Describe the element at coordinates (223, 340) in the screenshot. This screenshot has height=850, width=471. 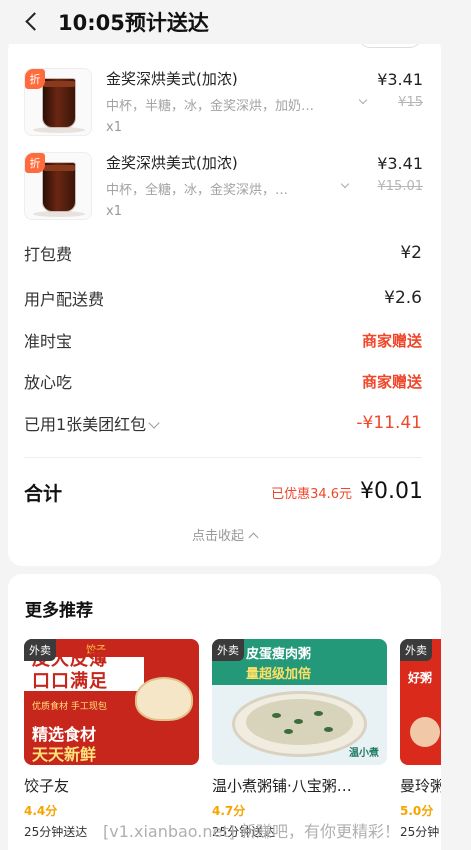
I see `ontime-guarantee-row: 准时宝 商家赠送` at that location.